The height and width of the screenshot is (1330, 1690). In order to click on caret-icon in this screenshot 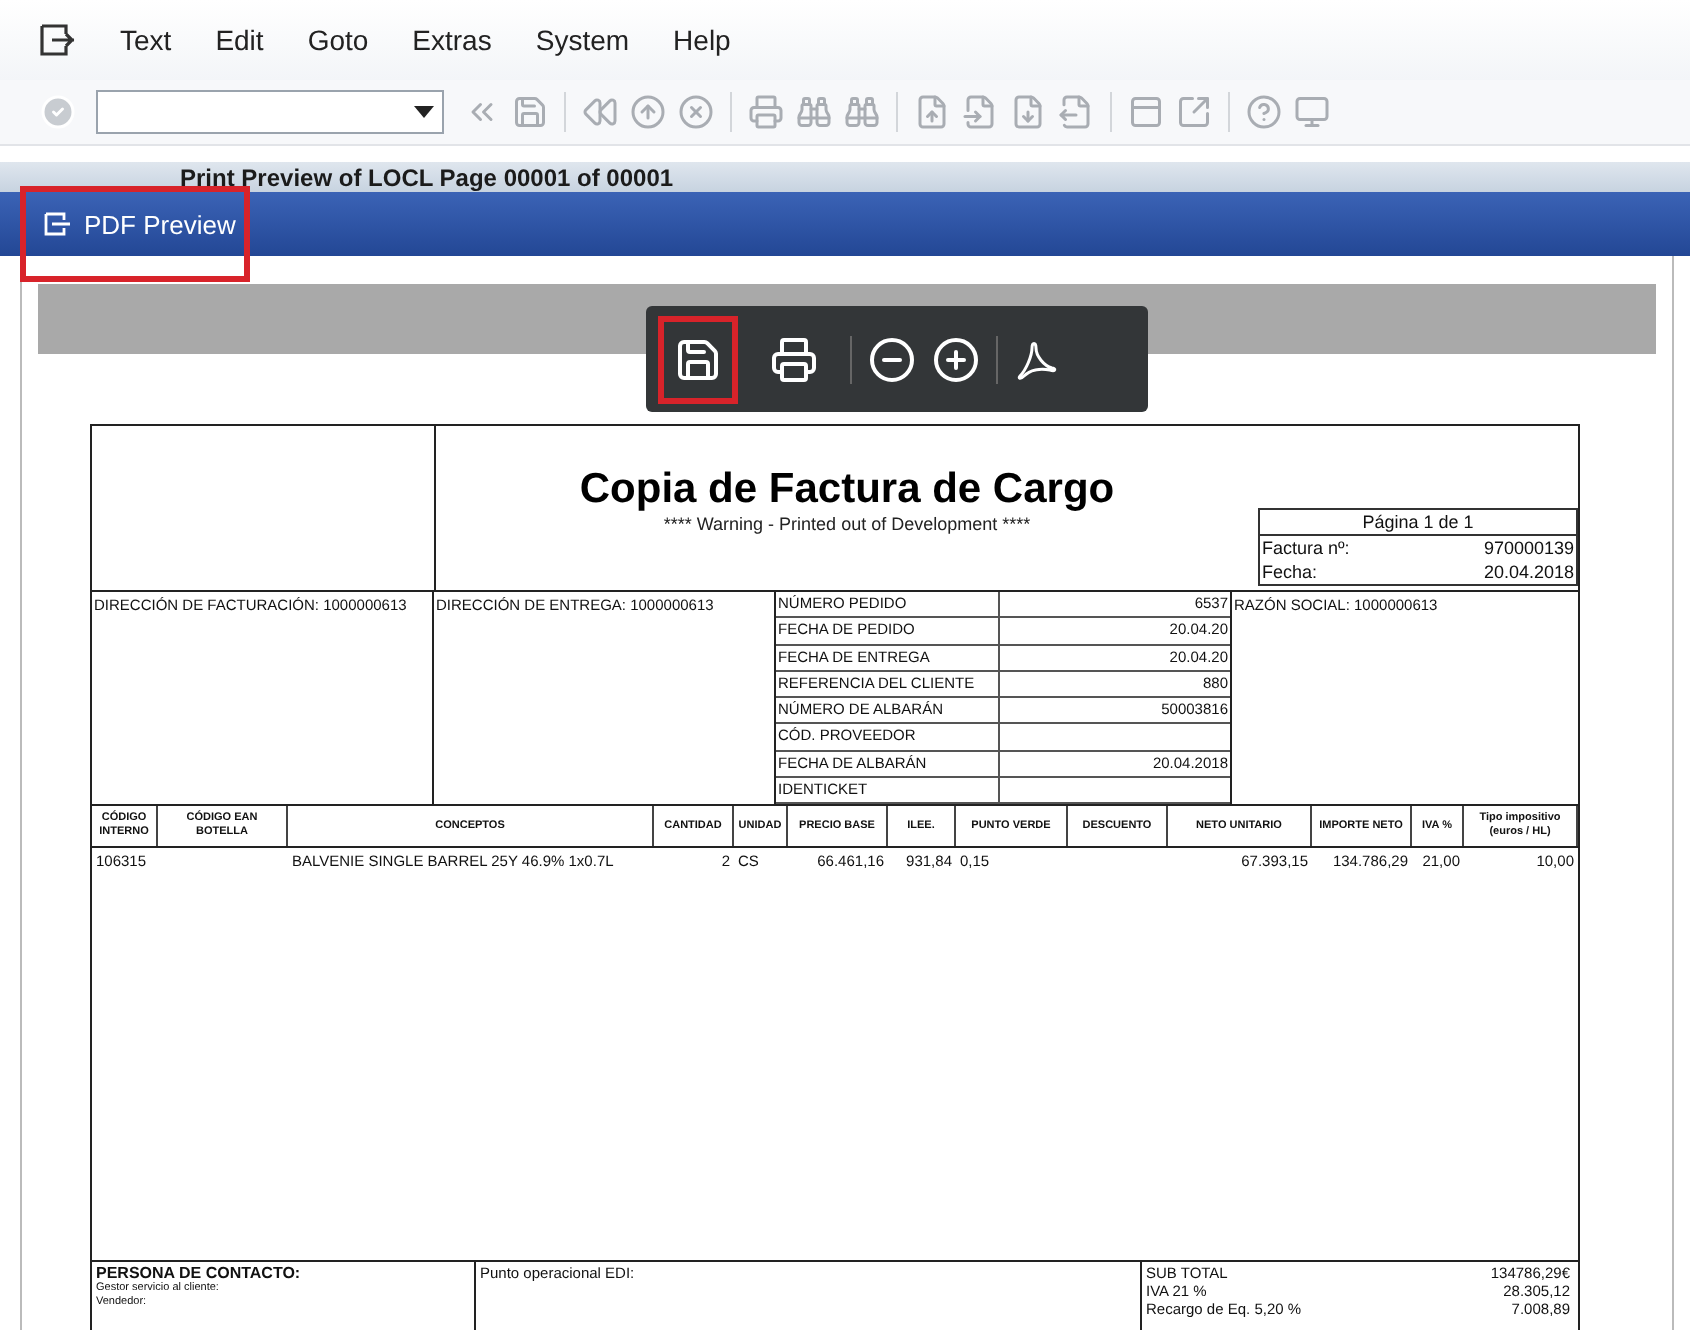, I will do `click(424, 112)`.